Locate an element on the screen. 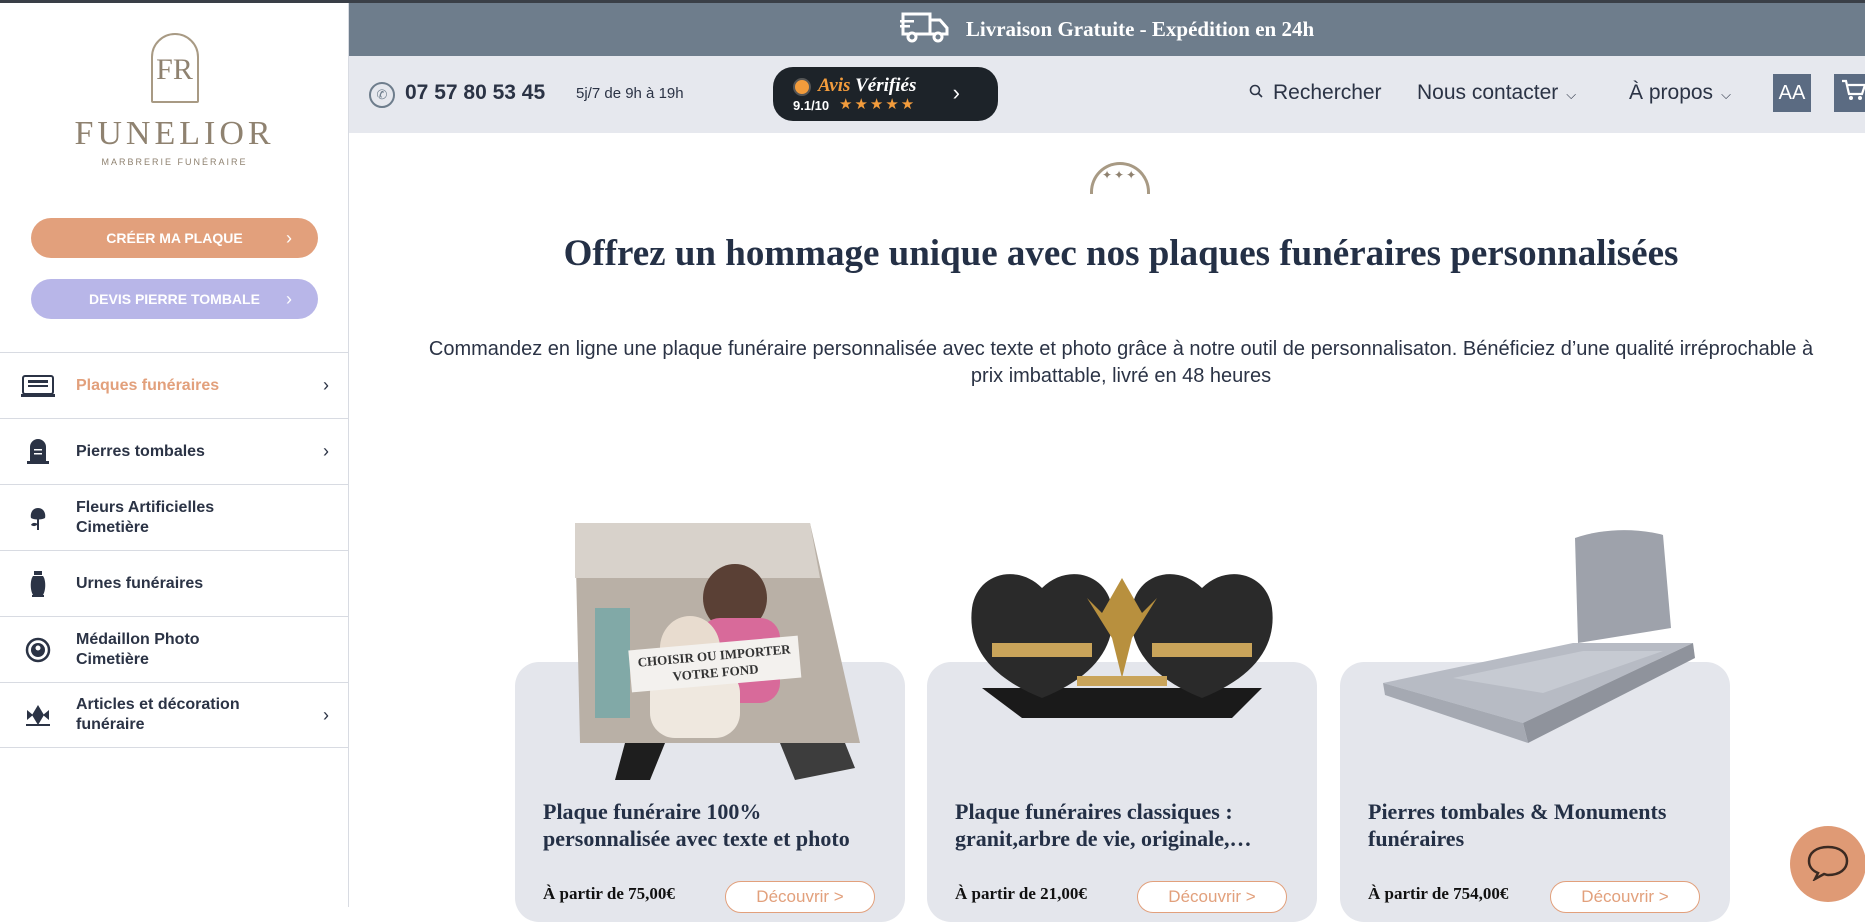 This screenshot has width=1865, height=922. quote-tombstone-label: DEVIS PIERRE TOMBALE is located at coordinates (174, 299).